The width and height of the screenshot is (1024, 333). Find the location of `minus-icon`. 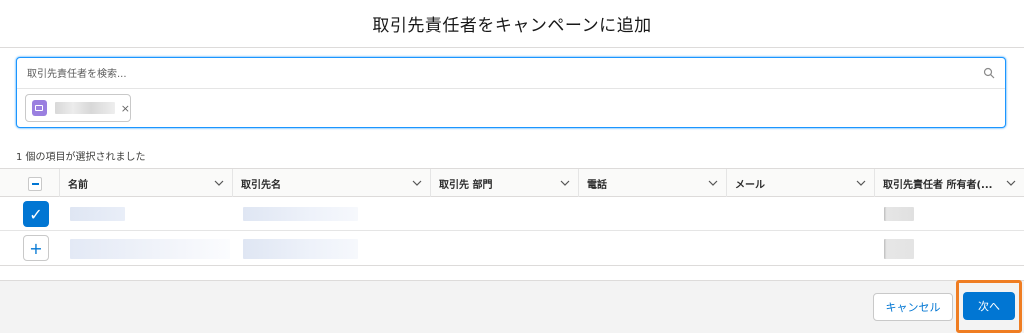

minus-icon is located at coordinates (35, 184).